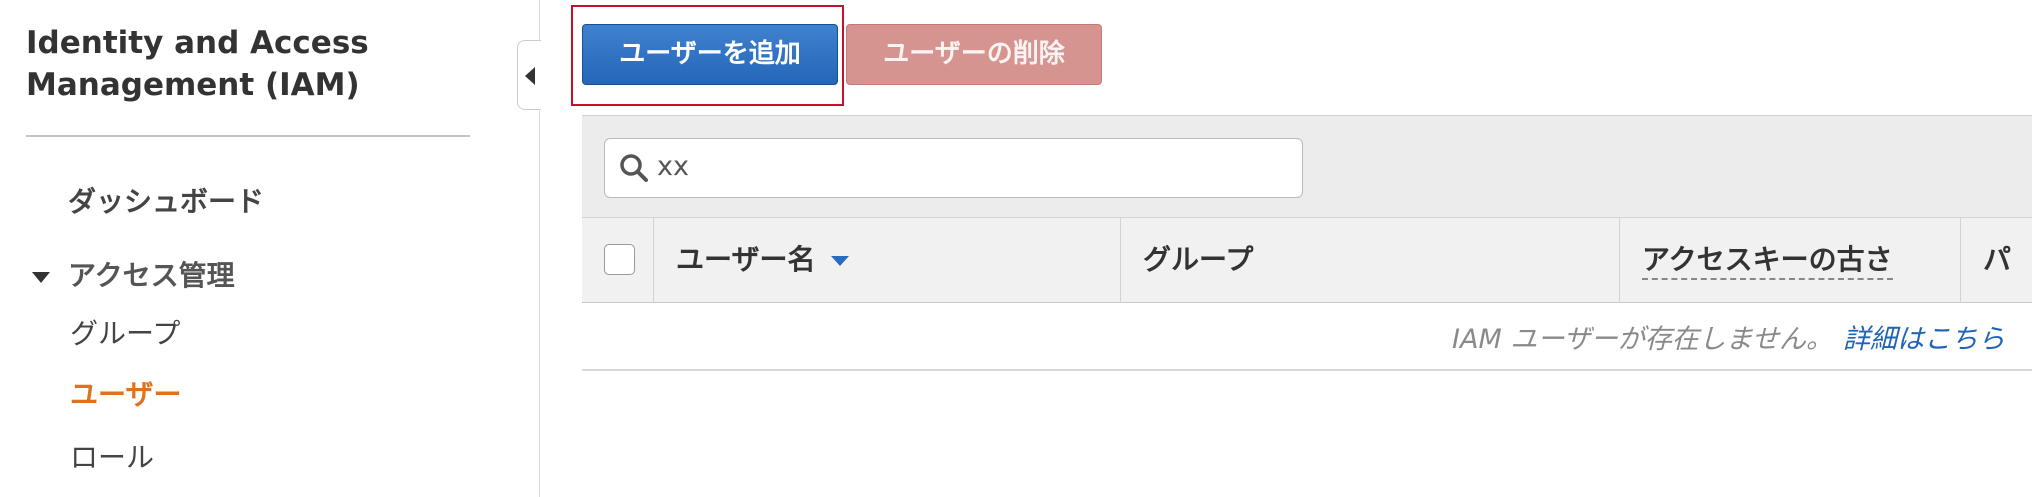 This screenshot has height=497, width=2032. What do you see at coordinates (151, 275) in the screenshot?
I see `sidebar-section-label: アクセス管理` at bounding box center [151, 275].